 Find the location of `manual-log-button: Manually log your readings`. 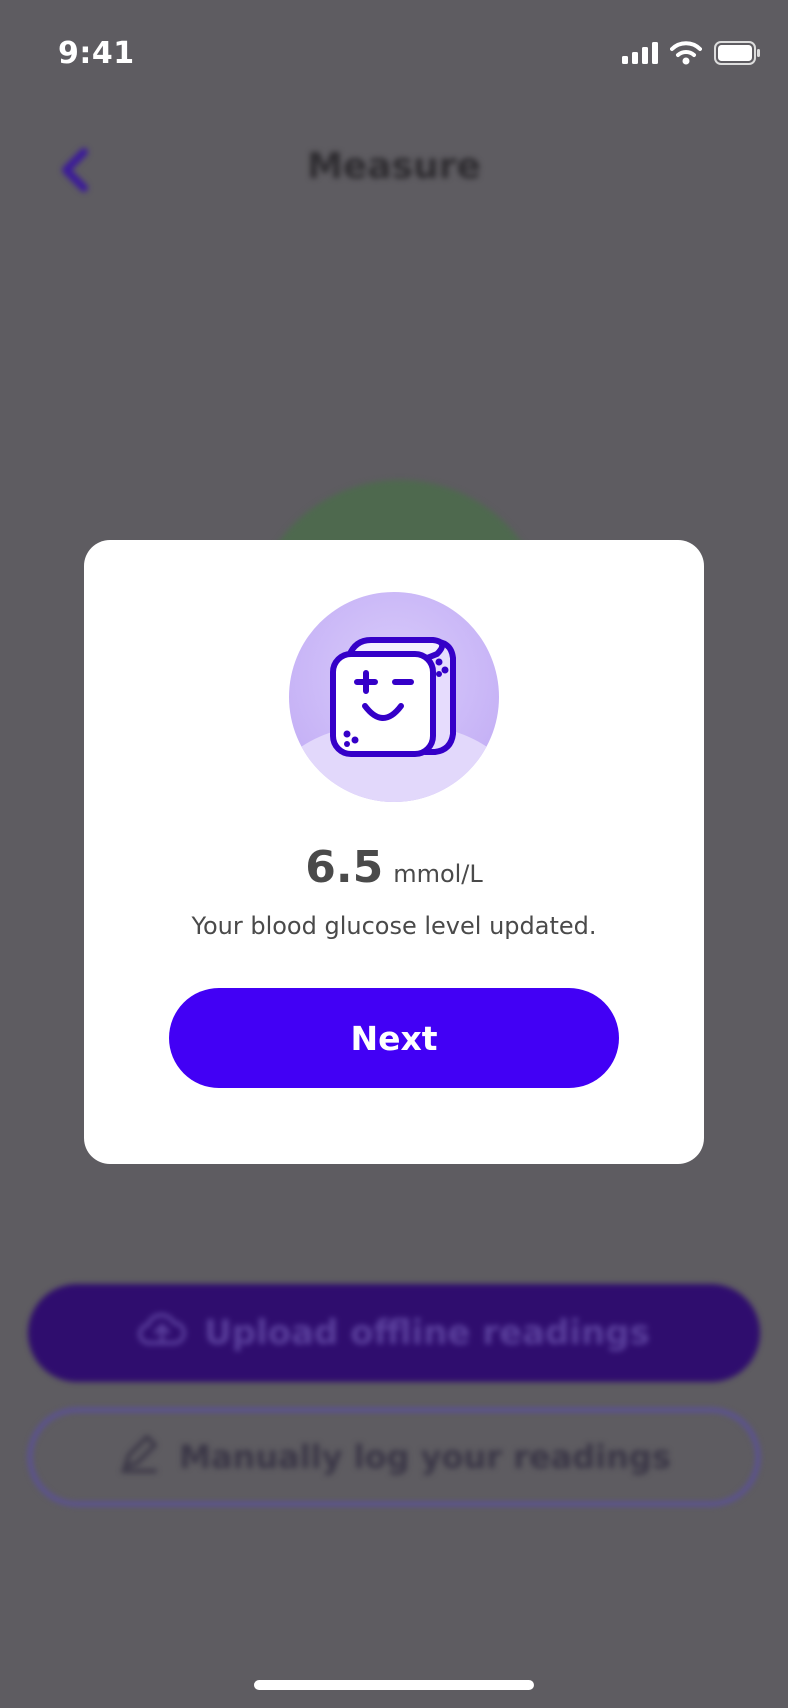

manual-log-button: Manually log your readings is located at coordinates (394, 1457).